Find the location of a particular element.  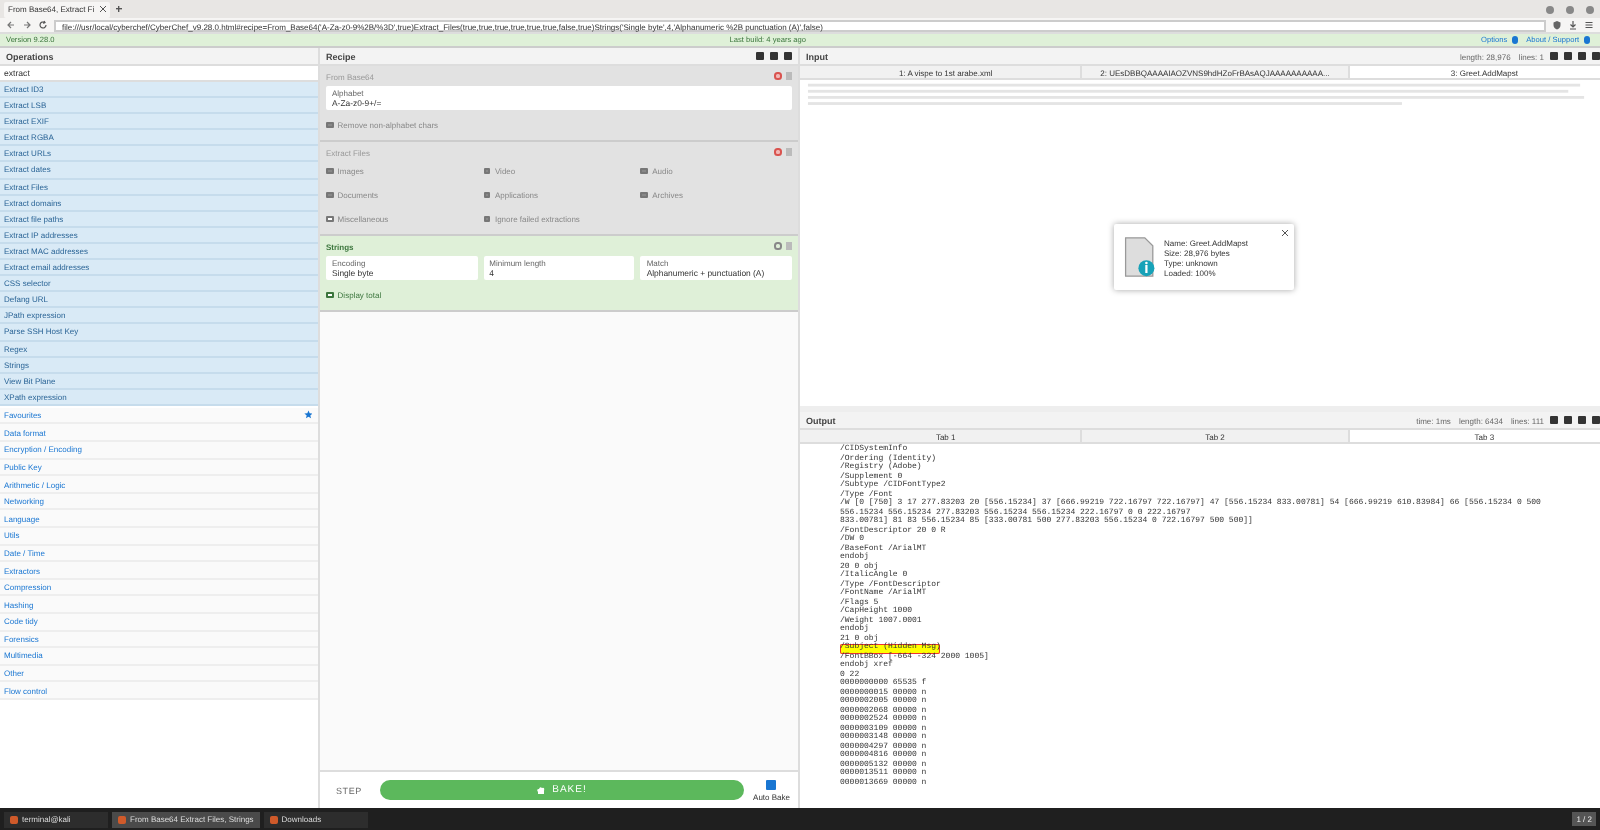

download-icon is located at coordinates (1573, 25).